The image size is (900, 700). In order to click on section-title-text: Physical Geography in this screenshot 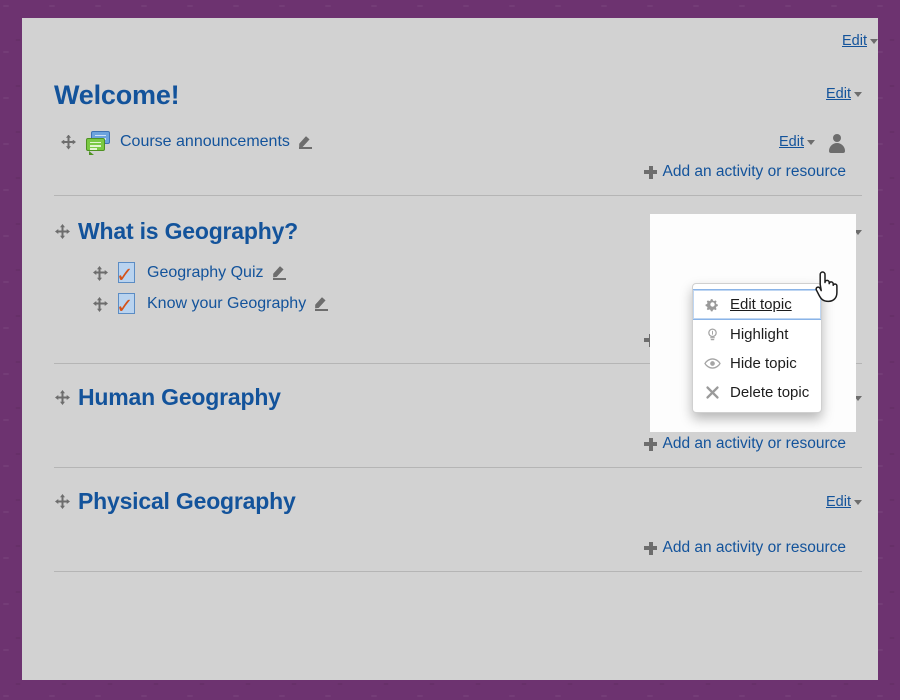, I will do `click(187, 501)`.